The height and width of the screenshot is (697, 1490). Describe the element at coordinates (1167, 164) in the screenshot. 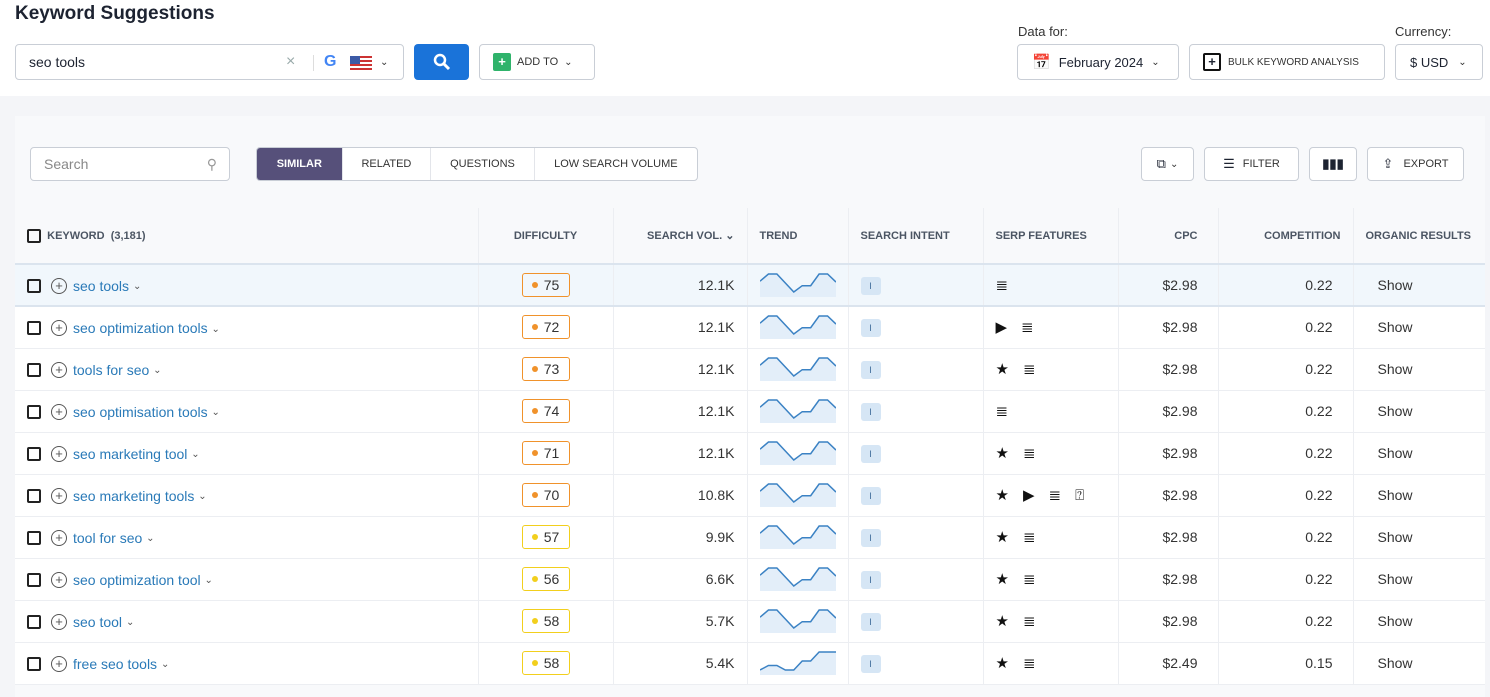

I see `copy-button: ⧉ ⌄` at that location.